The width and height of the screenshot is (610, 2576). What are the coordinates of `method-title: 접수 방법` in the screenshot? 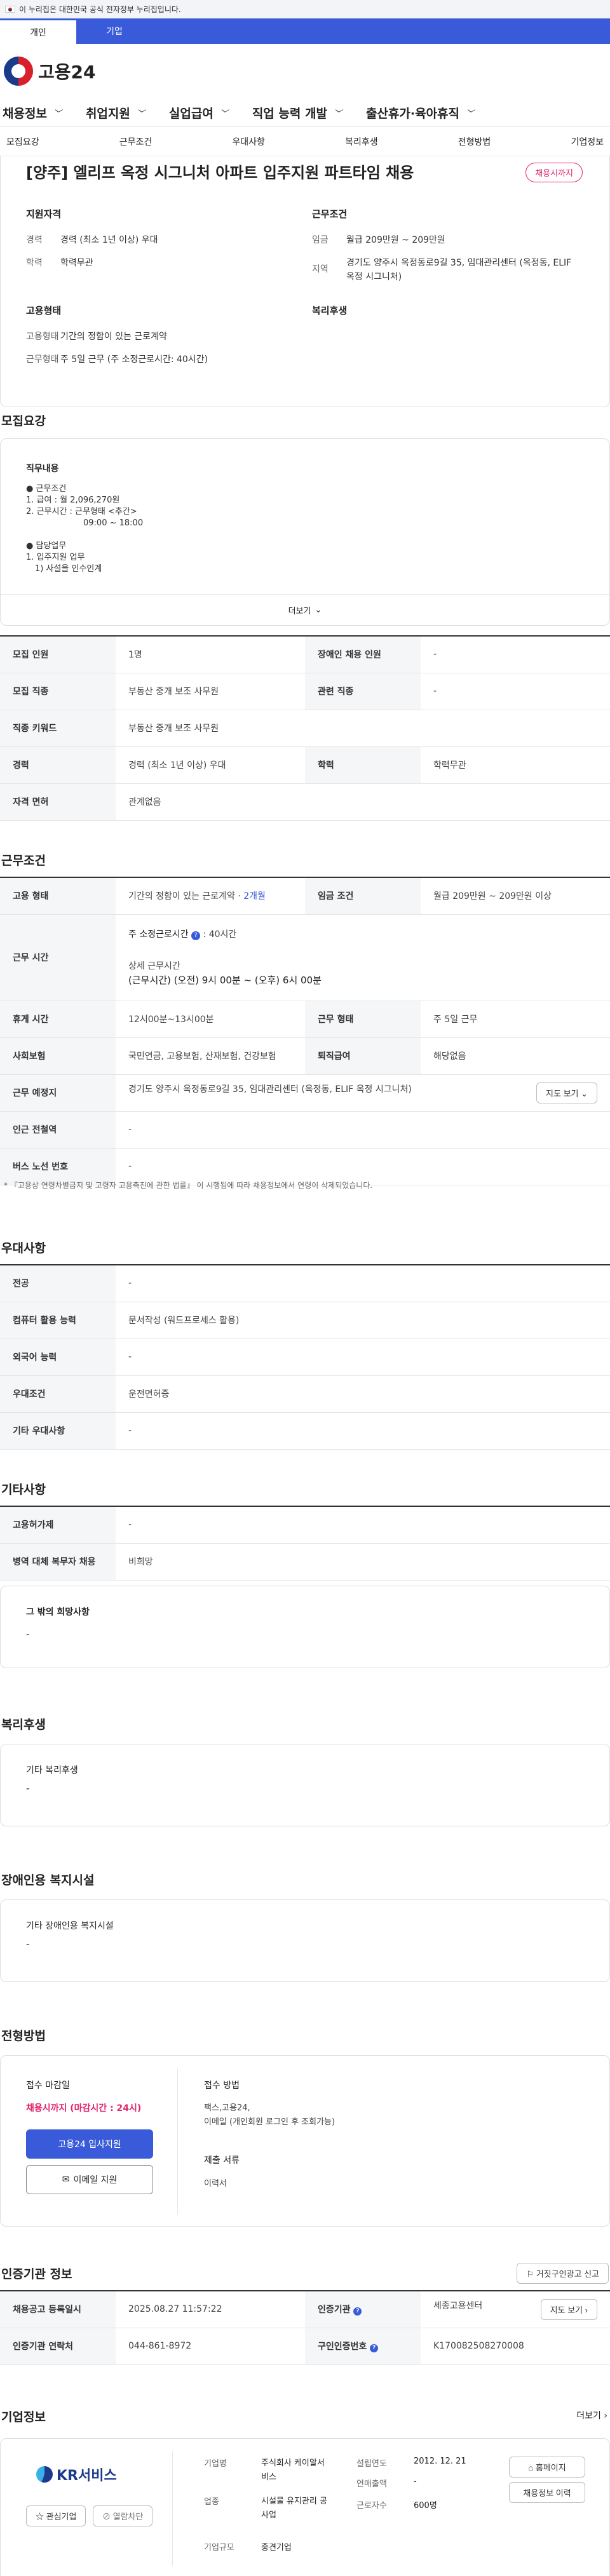 It's located at (222, 2085).